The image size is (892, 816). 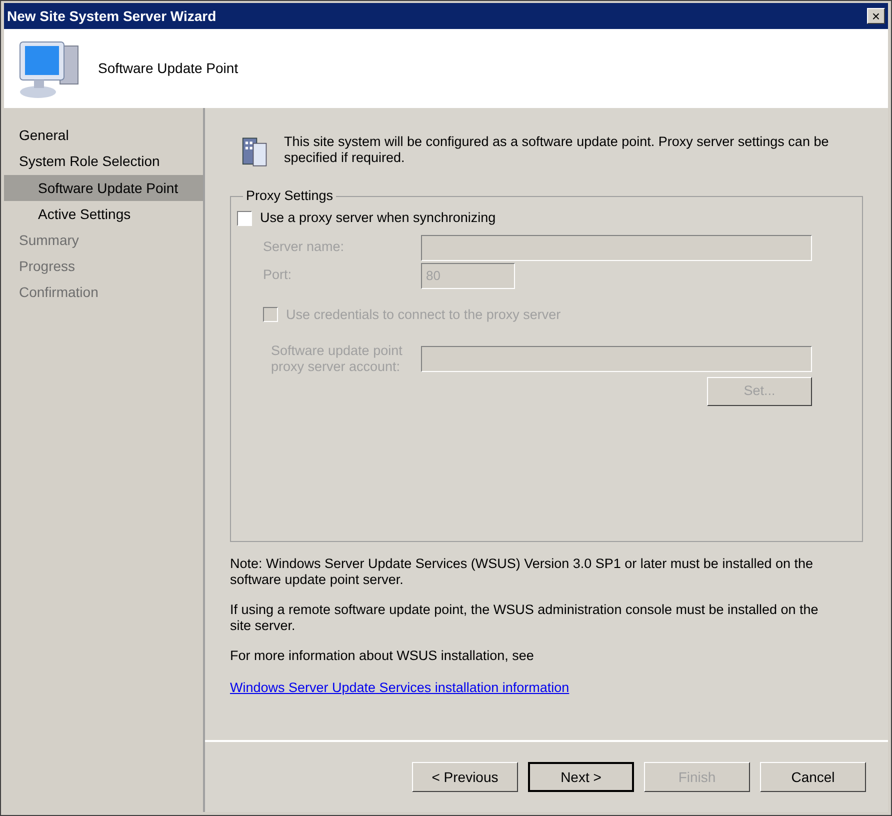 What do you see at coordinates (244, 218) in the screenshot?
I see `checkbox` at bounding box center [244, 218].